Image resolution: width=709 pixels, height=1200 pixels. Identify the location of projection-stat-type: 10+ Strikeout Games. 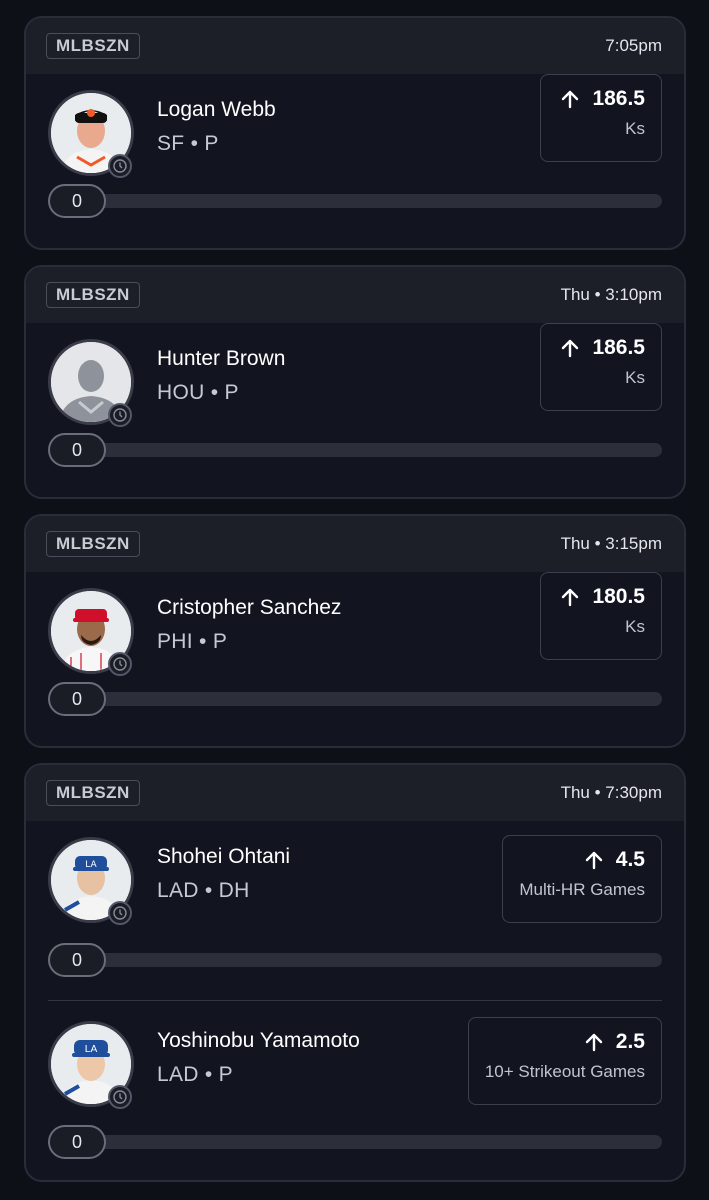
(564, 1071).